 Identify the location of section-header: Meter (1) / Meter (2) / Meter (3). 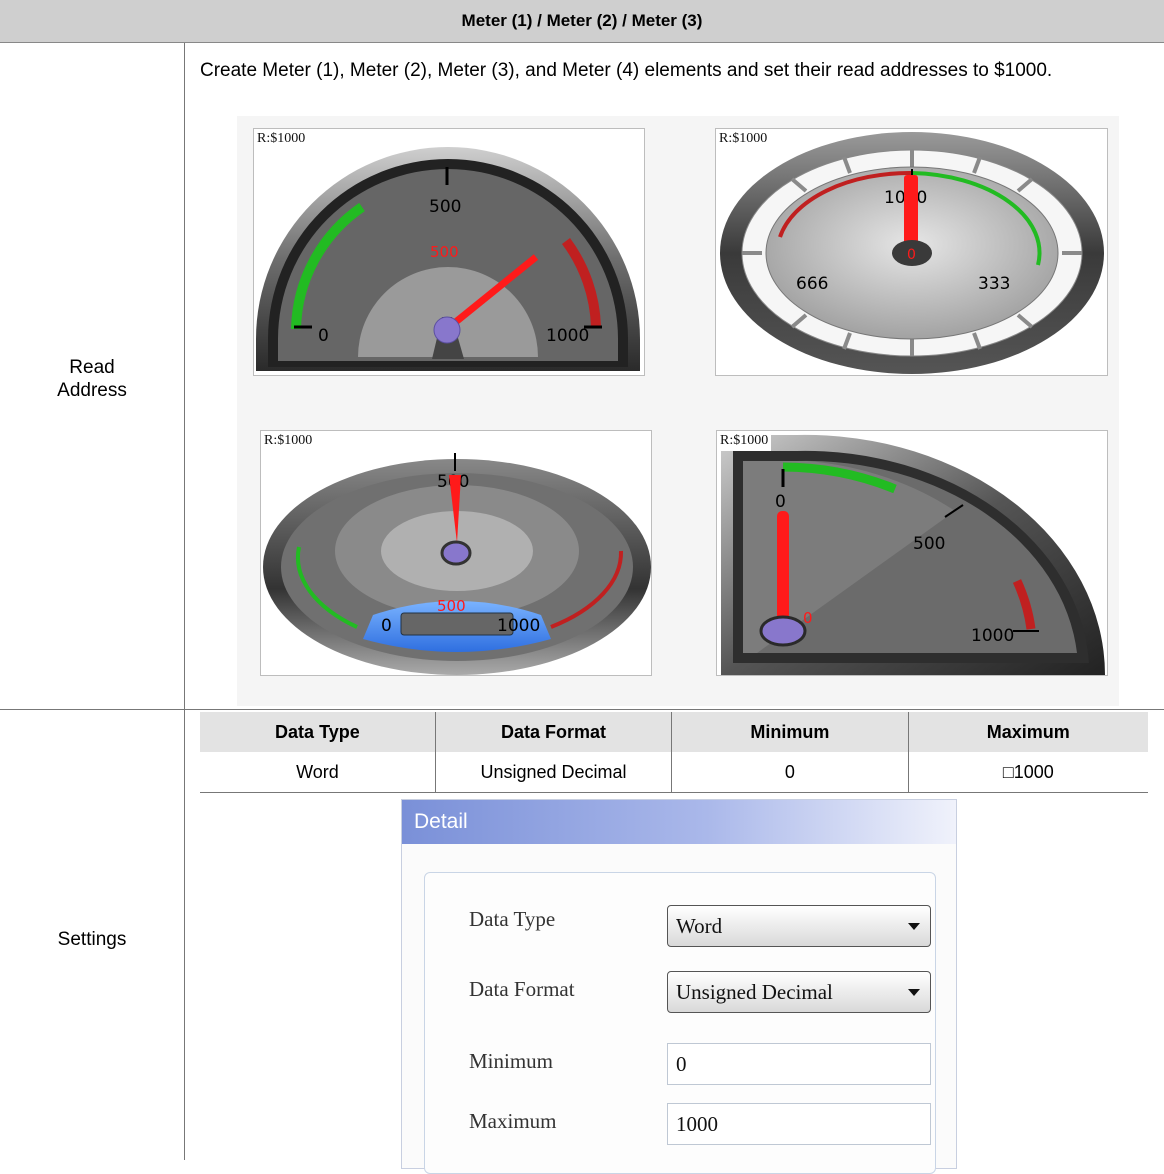
(582, 21).